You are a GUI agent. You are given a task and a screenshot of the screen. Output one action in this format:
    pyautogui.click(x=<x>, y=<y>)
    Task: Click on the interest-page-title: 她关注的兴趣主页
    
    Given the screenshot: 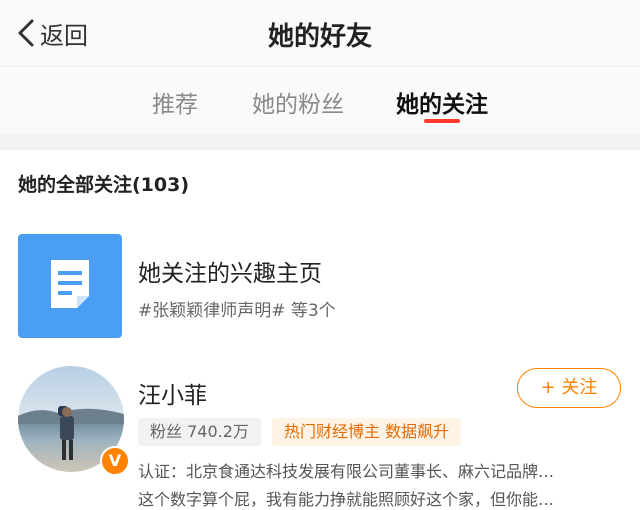 What is the action you would take?
    pyautogui.click(x=230, y=271)
    